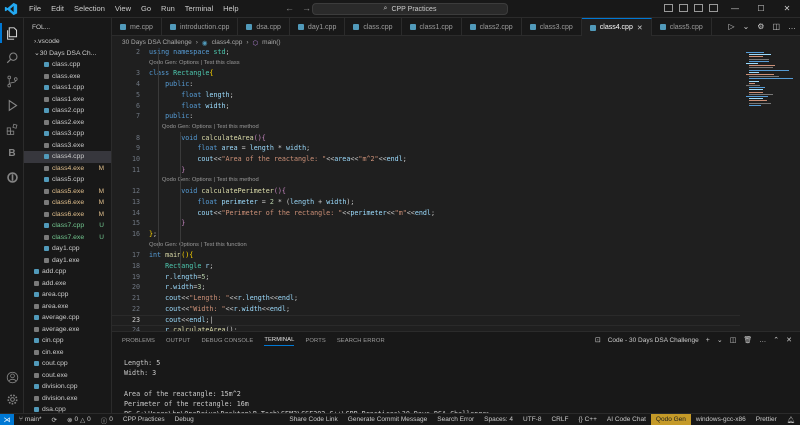 The image size is (800, 425). Describe the element at coordinates (30, 419) in the screenshot. I see `branch-status: ⑂ main*` at that location.